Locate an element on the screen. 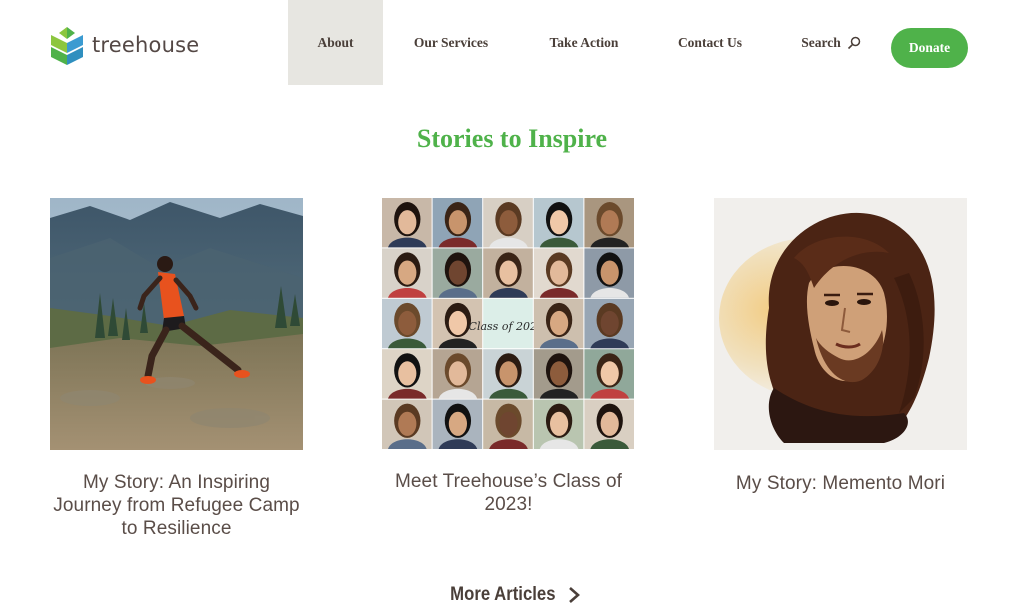 The image size is (1024, 609). treehouse-logo: treehouse is located at coordinates (124, 45).